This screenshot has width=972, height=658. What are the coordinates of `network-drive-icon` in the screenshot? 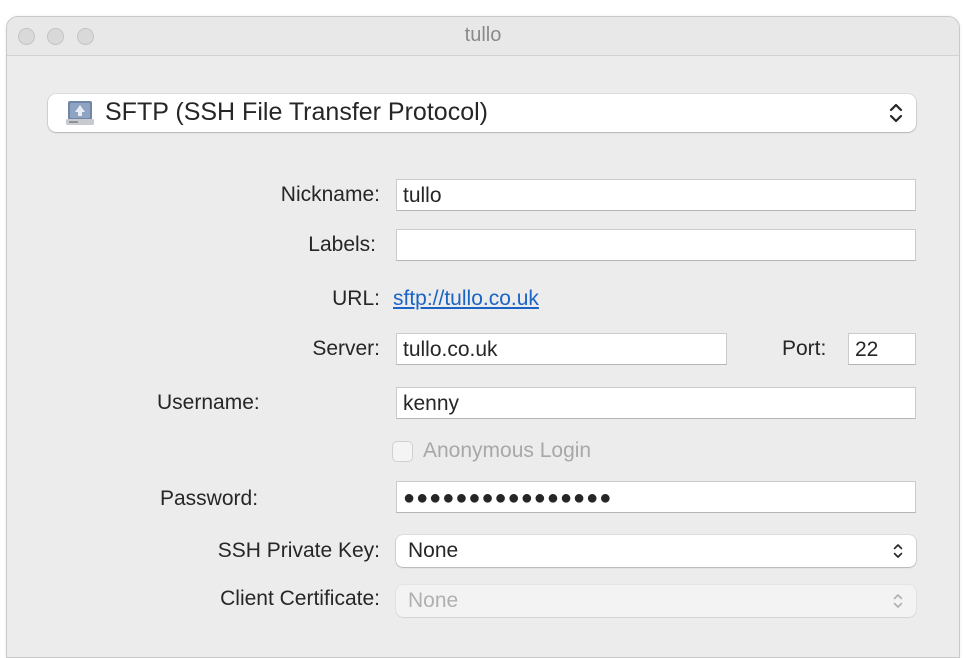 It's located at (80, 113).